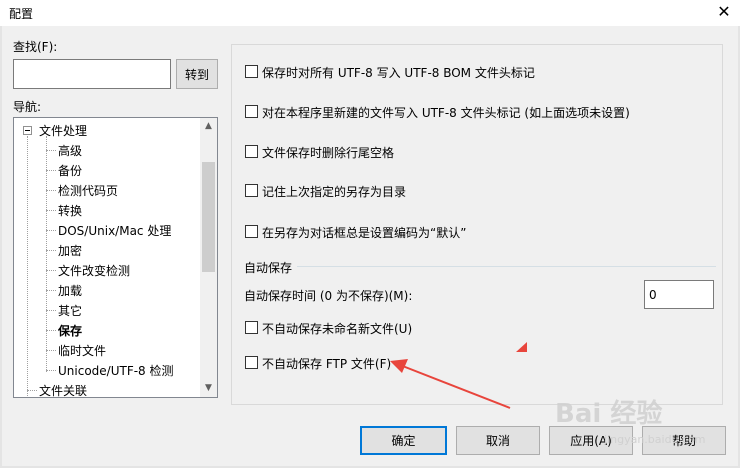  Describe the element at coordinates (364, 232) in the screenshot. I see `option-label: 在另存为对话框总是设置编码为“默认”` at that location.